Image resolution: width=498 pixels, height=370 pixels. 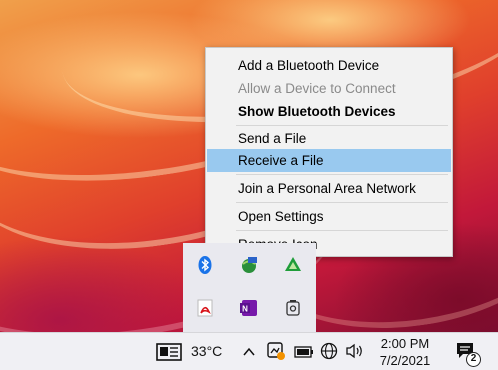 What do you see at coordinates (245, 309) in the screenshot?
I see `svg-text: N` at bounding box center [245, 309].